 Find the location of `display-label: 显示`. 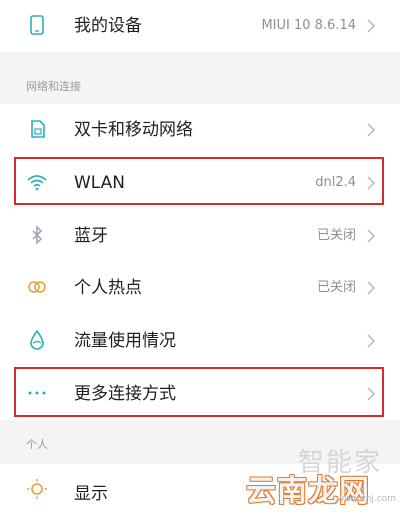

display-label: 显示 is located at coordinates (91, 494).